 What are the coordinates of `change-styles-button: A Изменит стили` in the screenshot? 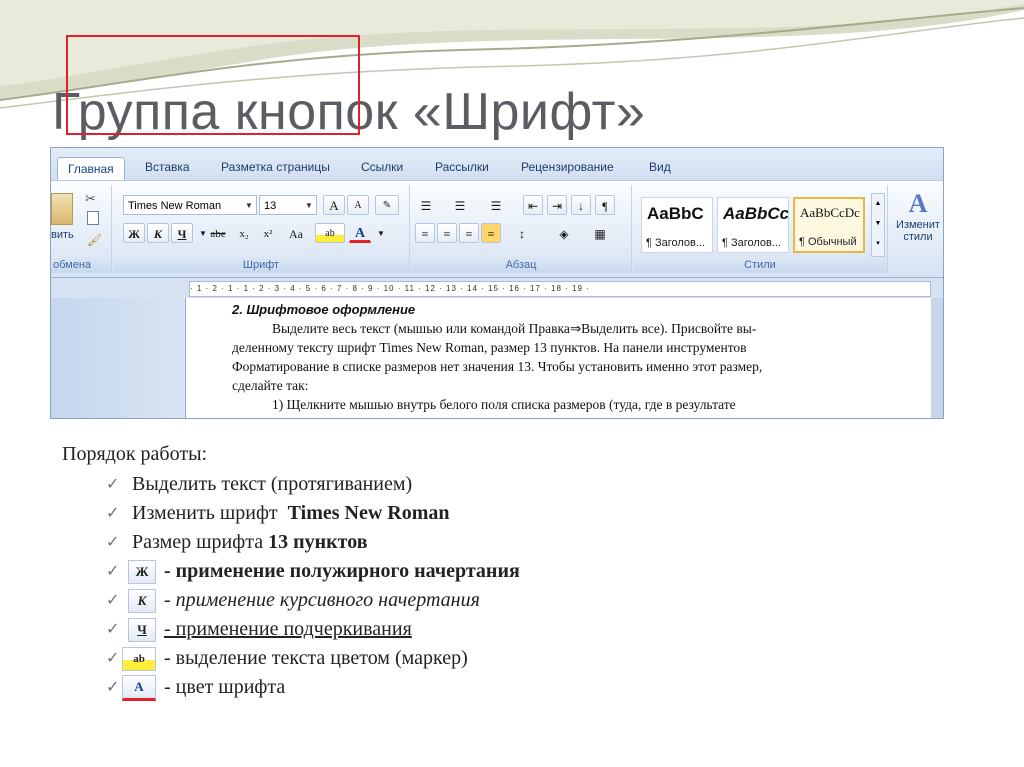 It's located at (918, 224).